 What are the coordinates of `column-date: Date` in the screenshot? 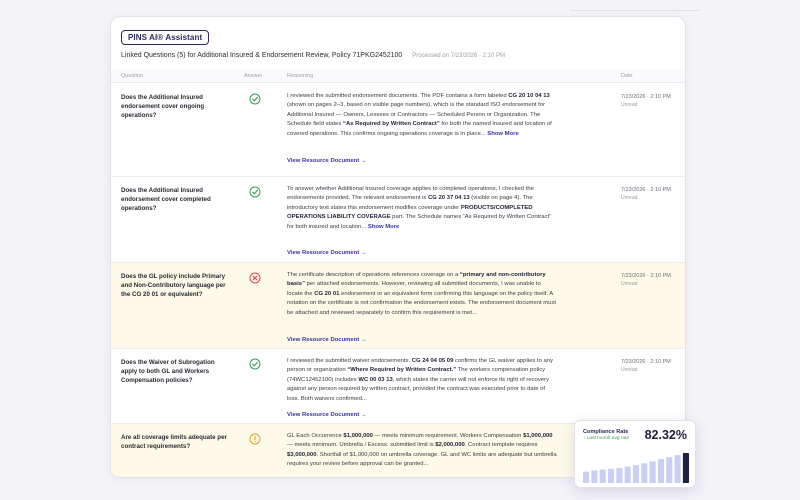 It's located at (627, 76).